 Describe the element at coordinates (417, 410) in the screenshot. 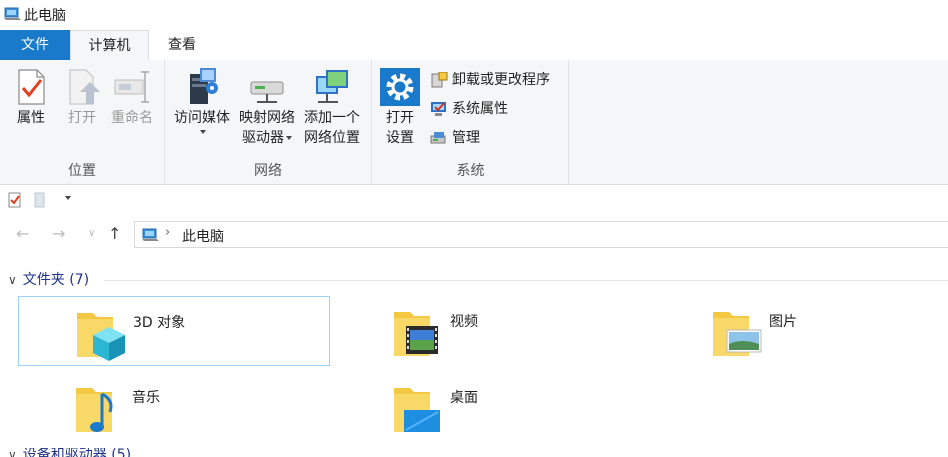

I see `desktop-folder-icon` at that location.